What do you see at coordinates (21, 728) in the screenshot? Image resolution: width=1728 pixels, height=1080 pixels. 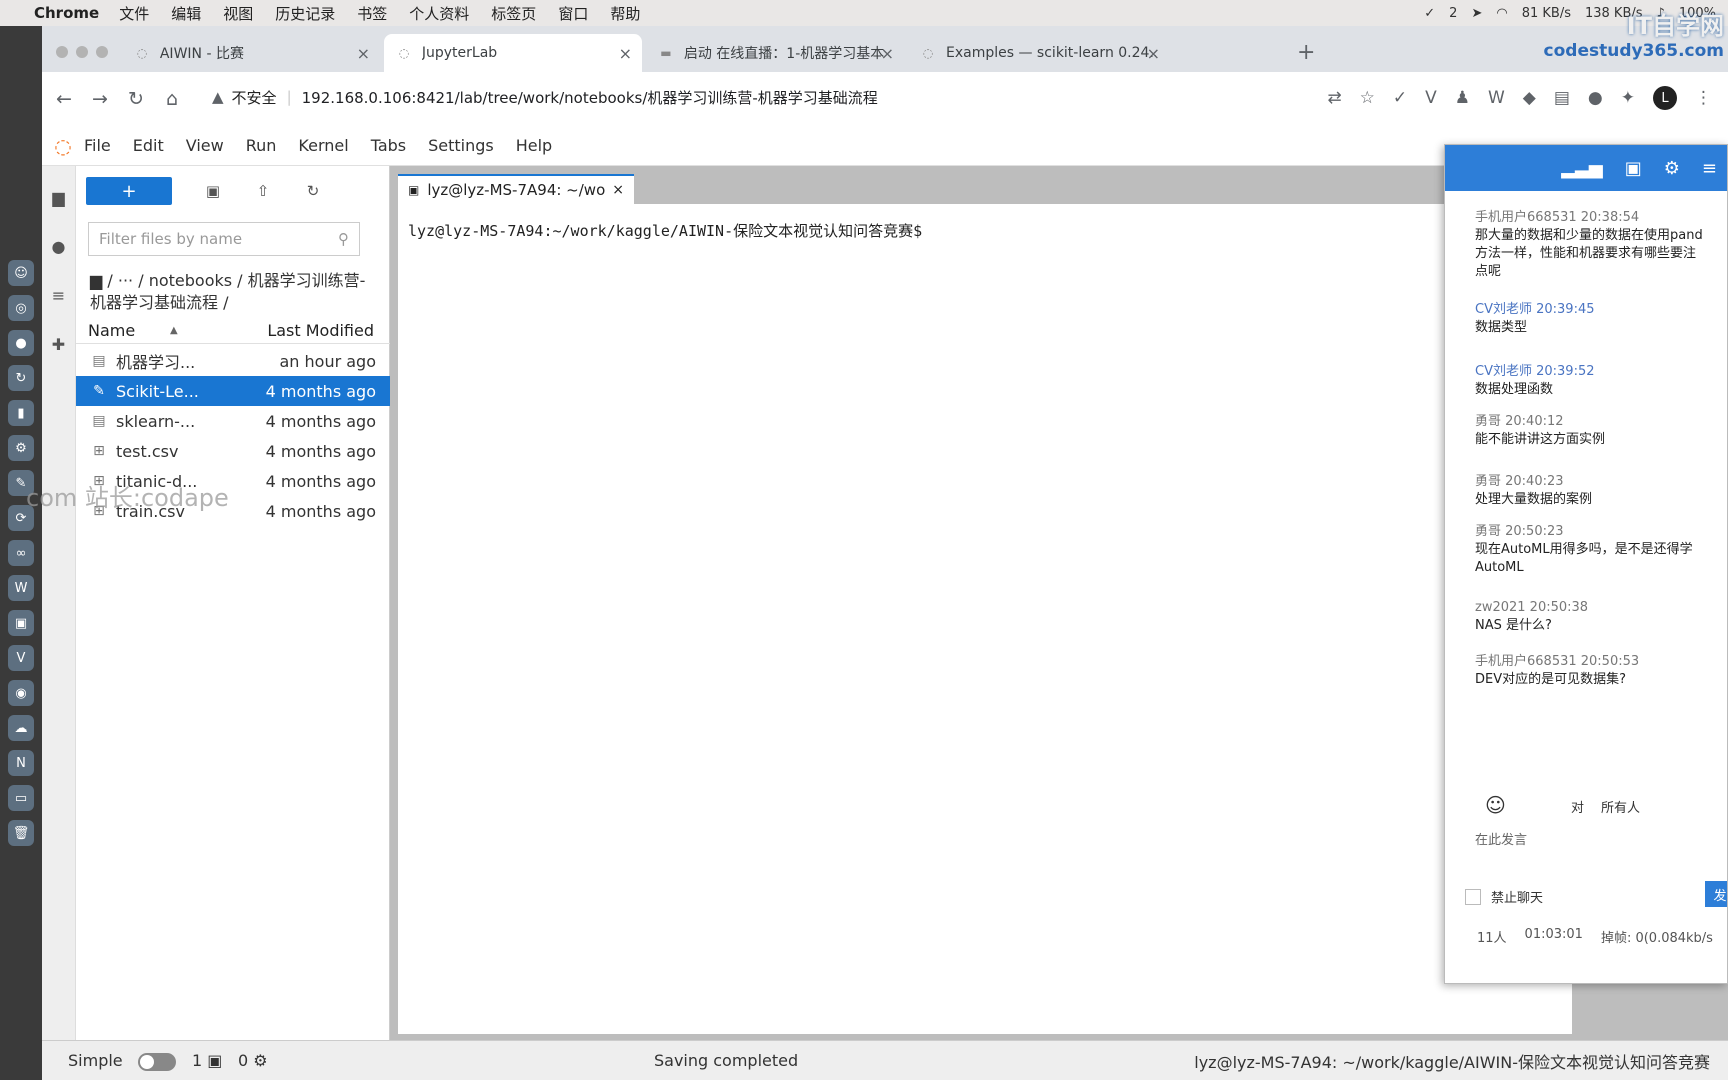 I see `cloud-icon: ☁` at bounding box center [21, 728].